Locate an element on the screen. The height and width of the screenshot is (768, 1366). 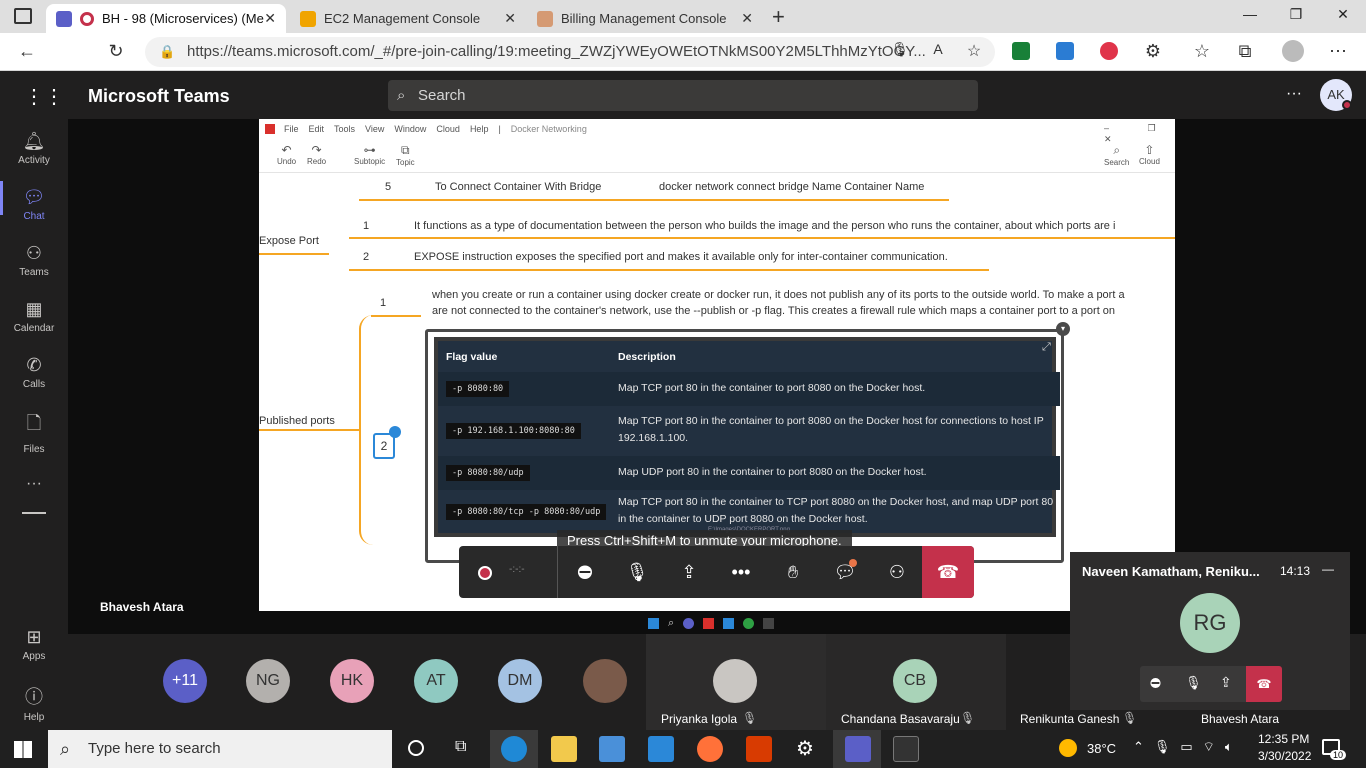
more-options-icon: ··· is located at coordinates (1294, 94).